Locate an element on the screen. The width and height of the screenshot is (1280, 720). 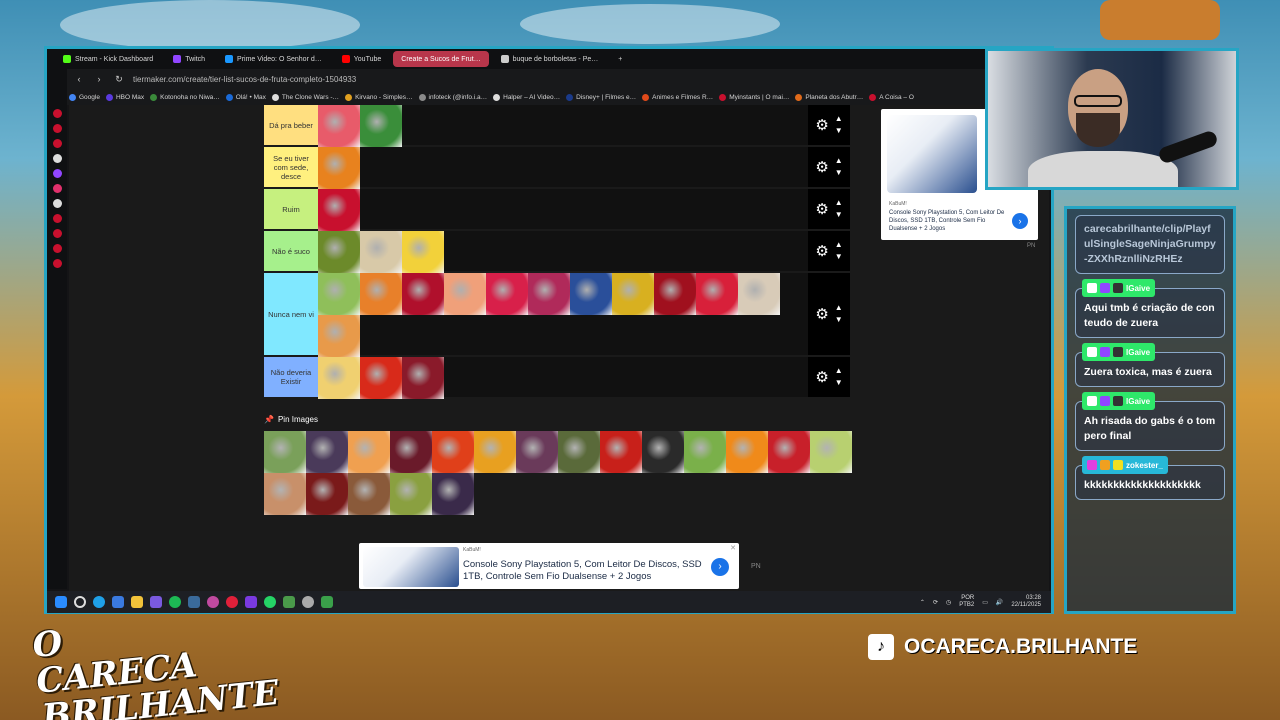
search-icon is located at coordinates (80, 602).